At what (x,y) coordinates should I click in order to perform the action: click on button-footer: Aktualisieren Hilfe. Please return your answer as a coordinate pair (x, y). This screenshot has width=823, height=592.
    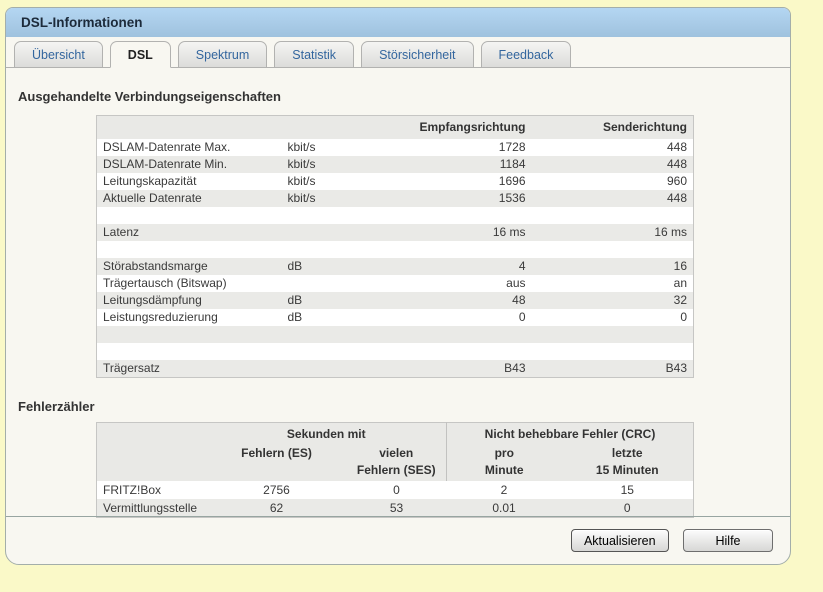
    Looking at the image, I should click on (398, 540).